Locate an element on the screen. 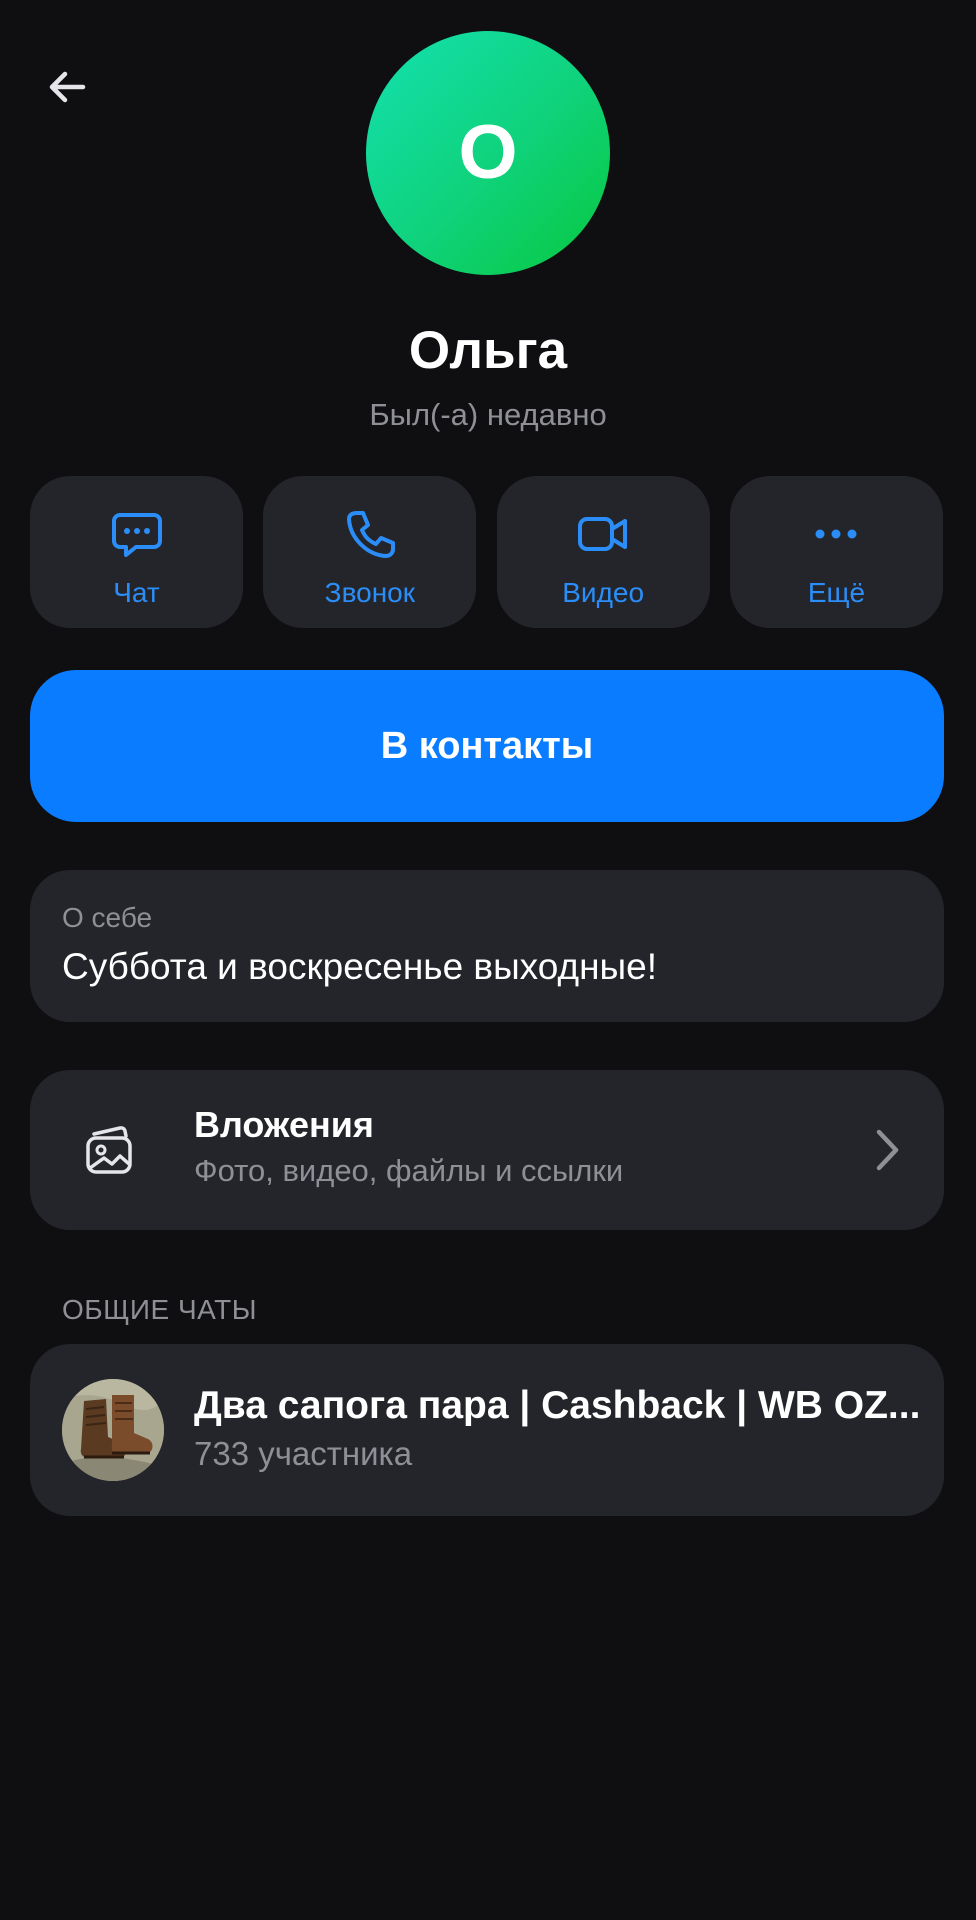 The image size is (976, 1920). more-dots-icon is located at coordinates (836, 534).